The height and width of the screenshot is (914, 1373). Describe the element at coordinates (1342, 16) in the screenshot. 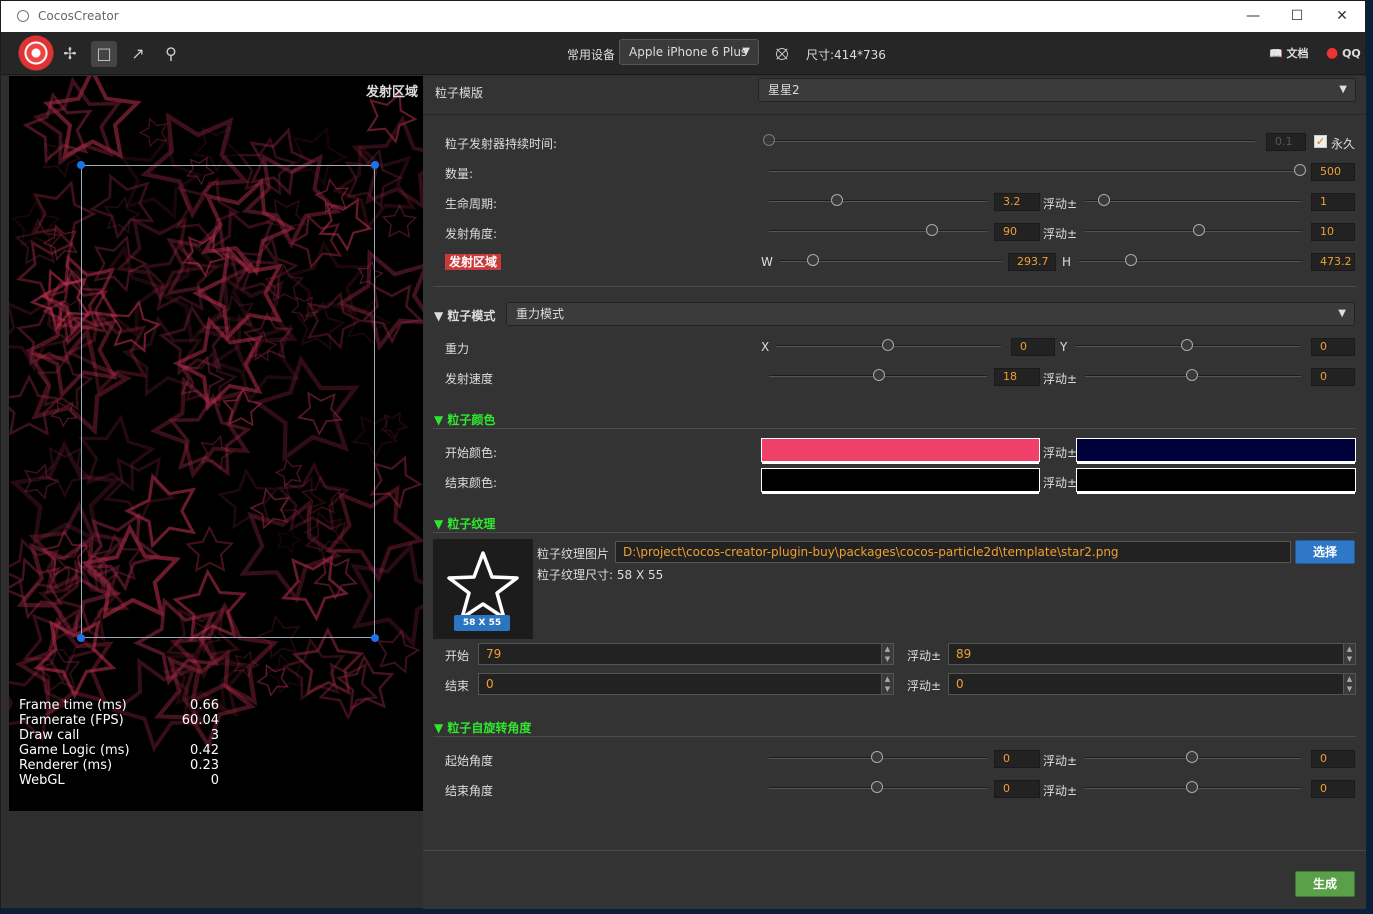

I see `close-button: ✕` at that location.